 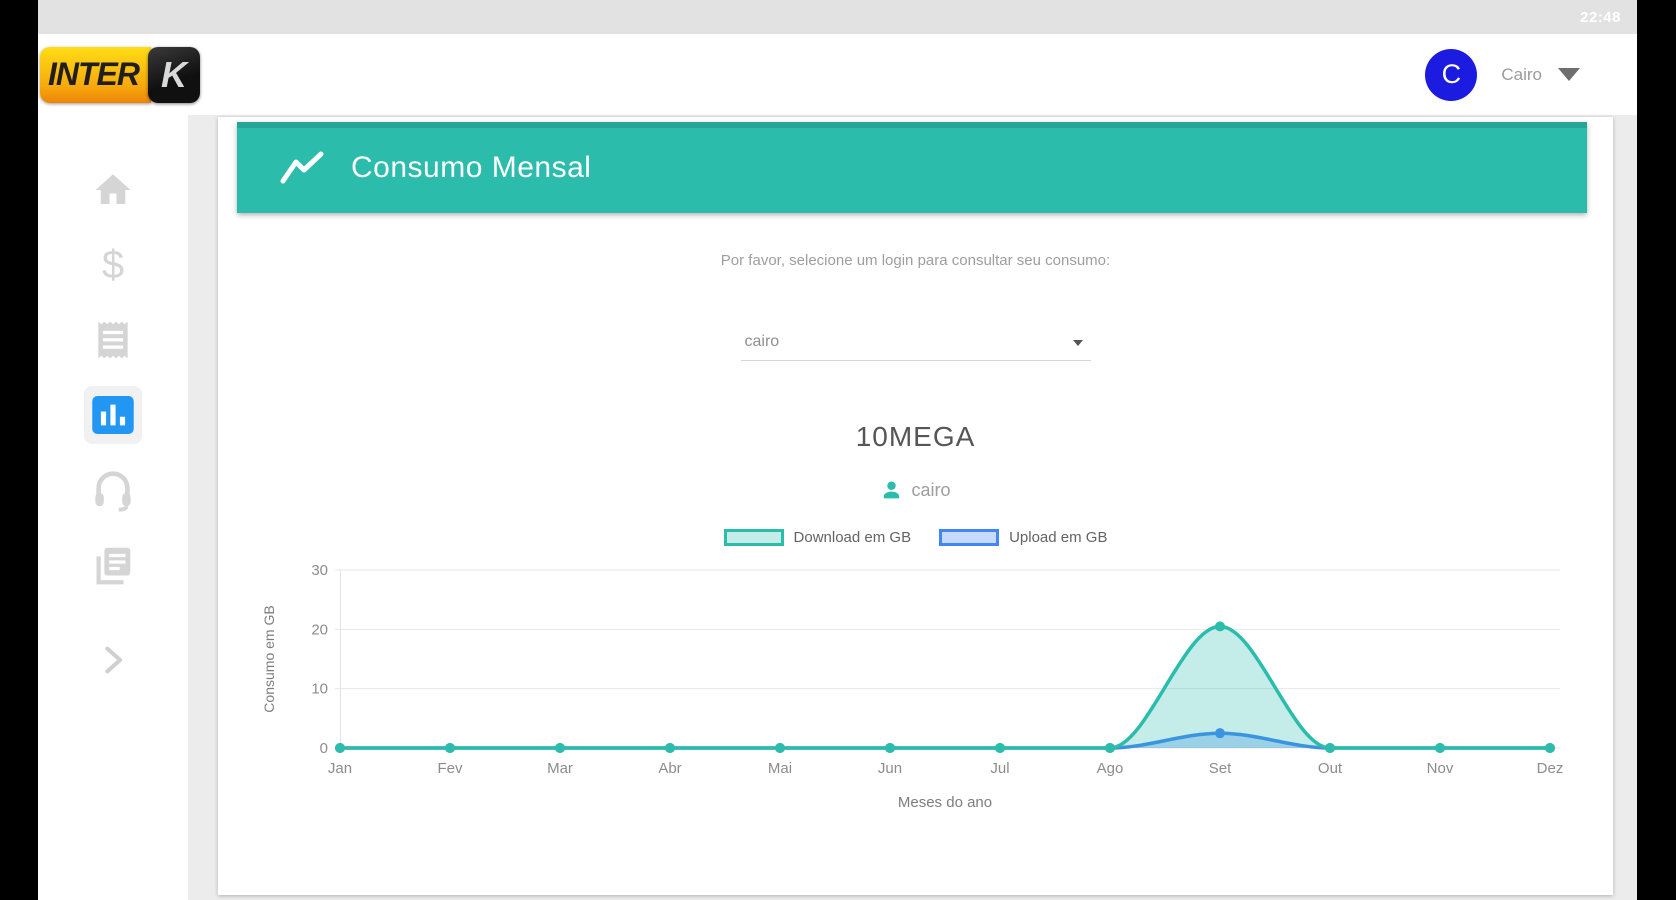 What do you see at coordinates (837, 74) in the screenshot?
I see `app-bar: INTER K C Cairo` at bounding box center [837, 74].